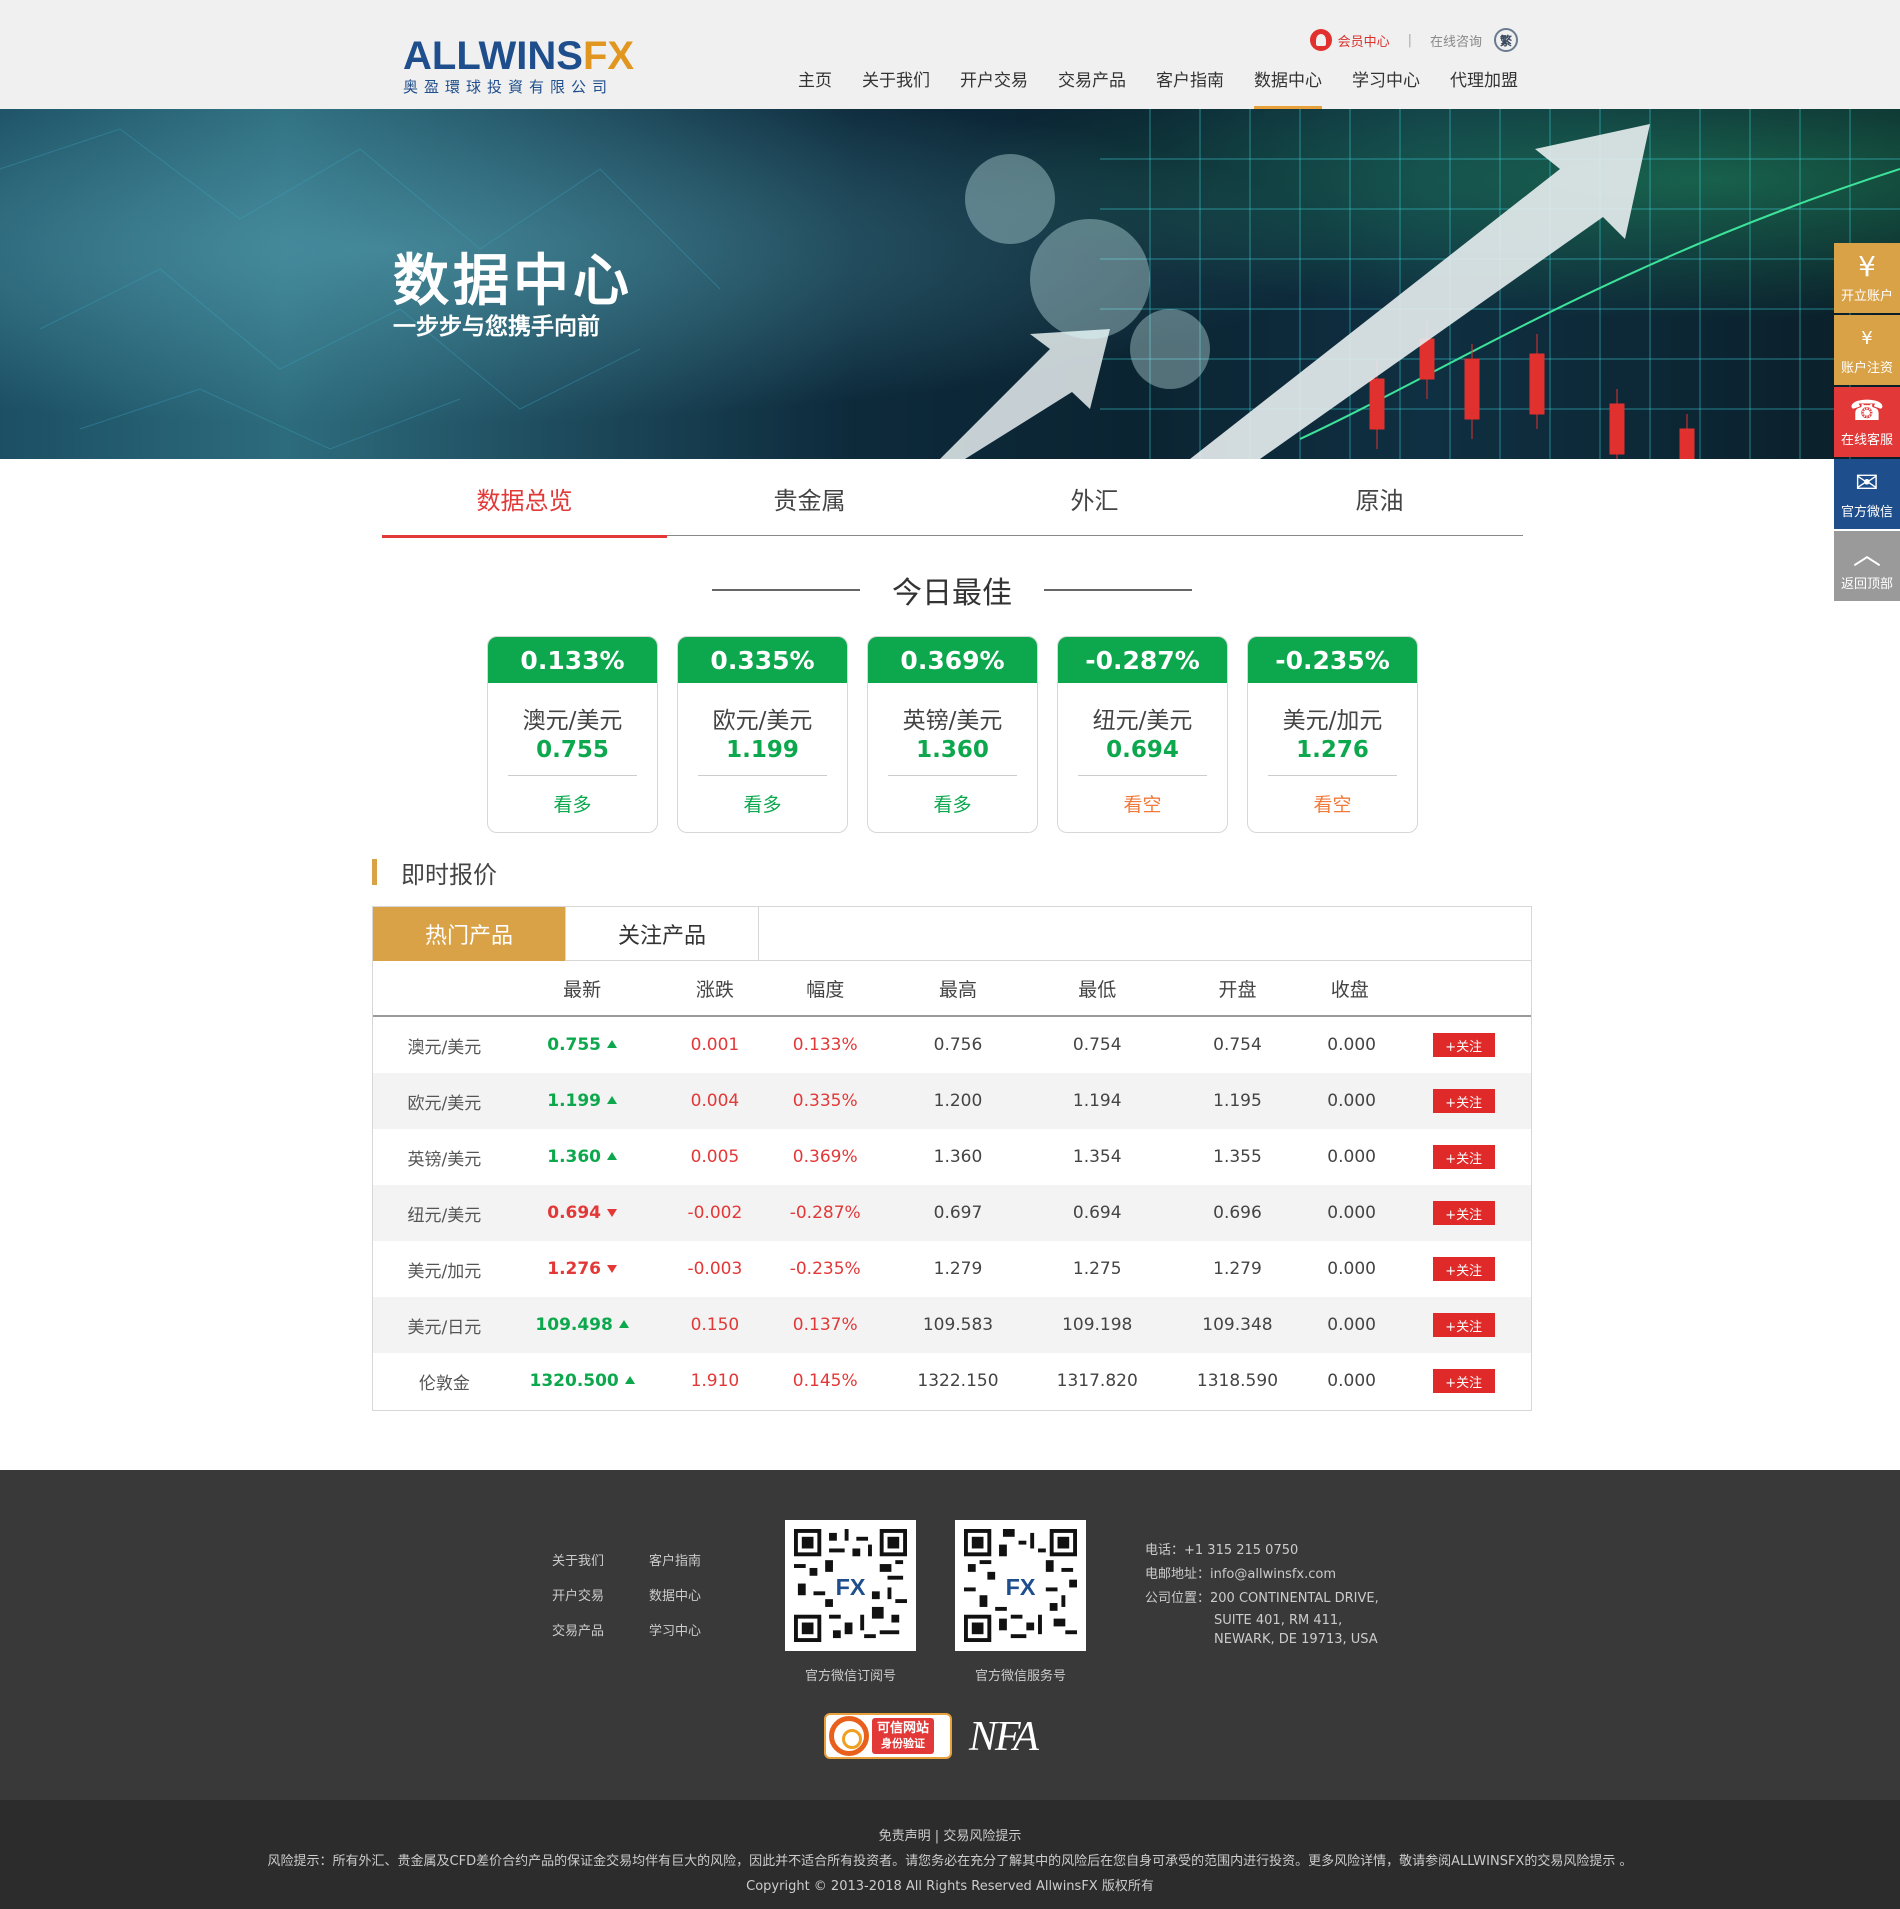 The width and height of the screenshot is (1900, 1909). I want to click on contact-email: 电邮地址：info@allwinsfx.com, so click(1262, 1575).